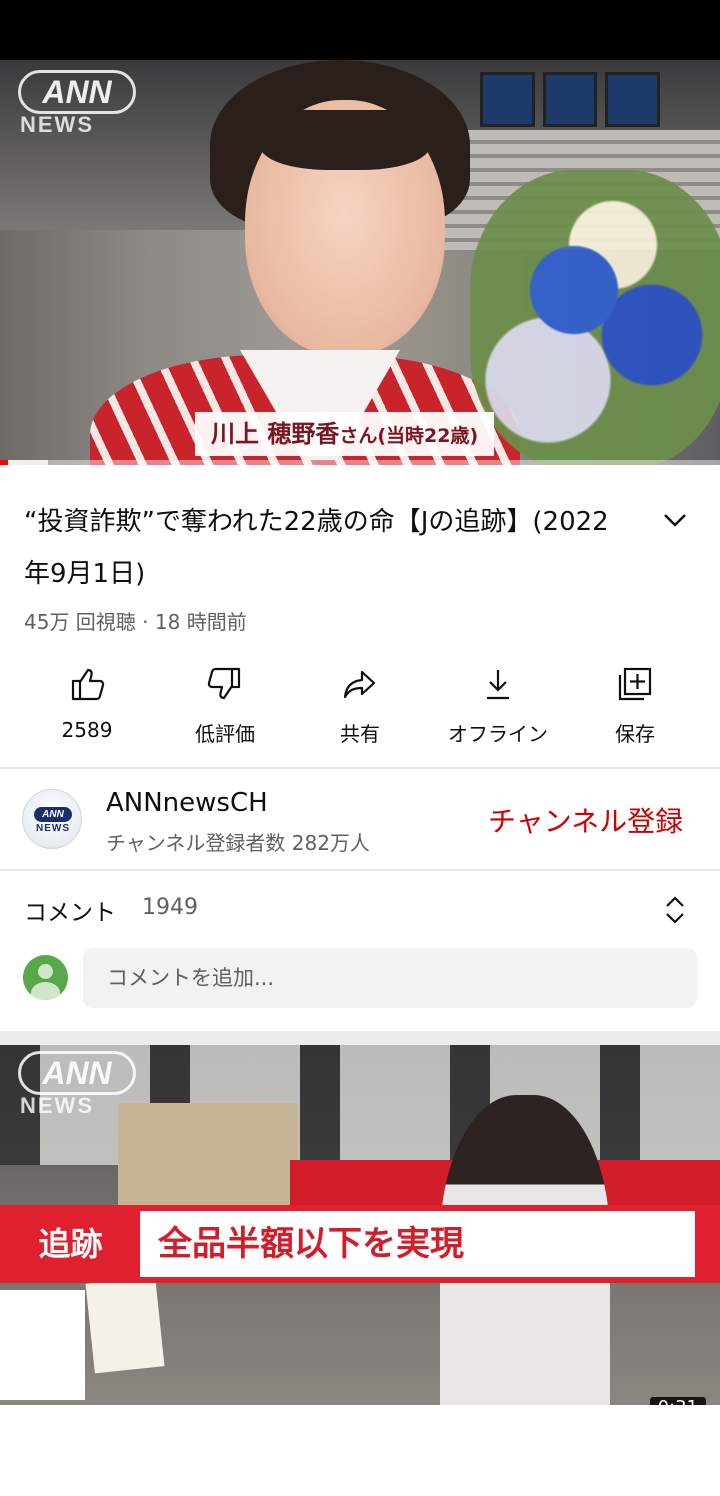 The image size is (720, 1496). What do you see at coordinates (275, 434) in the screenshot?
I see `caption-name: 川上 穂野香` at bounding box center [275, 434].